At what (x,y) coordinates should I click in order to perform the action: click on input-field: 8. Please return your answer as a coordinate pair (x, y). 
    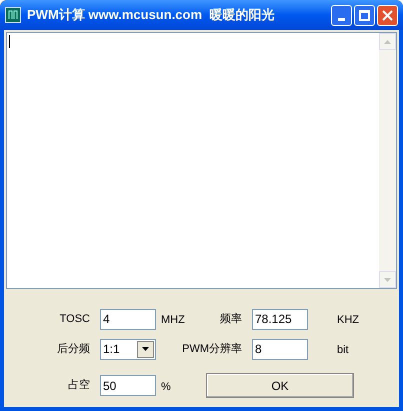
    Looking at the image, I should click on (280, 349).